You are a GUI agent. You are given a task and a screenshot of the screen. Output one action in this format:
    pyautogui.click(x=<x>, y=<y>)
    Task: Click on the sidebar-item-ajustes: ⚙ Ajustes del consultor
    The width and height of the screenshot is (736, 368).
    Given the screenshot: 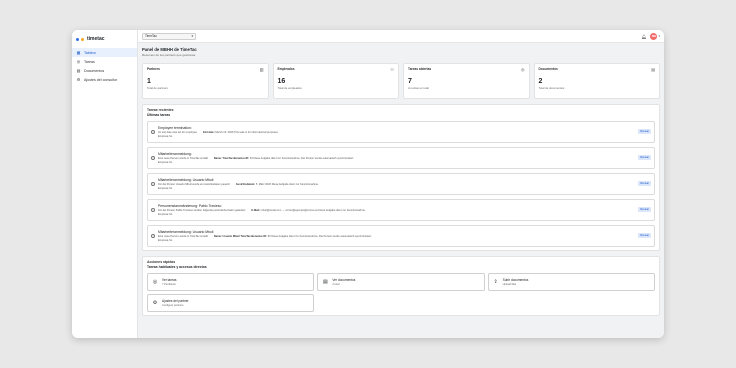 What is the action you would take?
    pyautogui.click(x=104, y=79)
    